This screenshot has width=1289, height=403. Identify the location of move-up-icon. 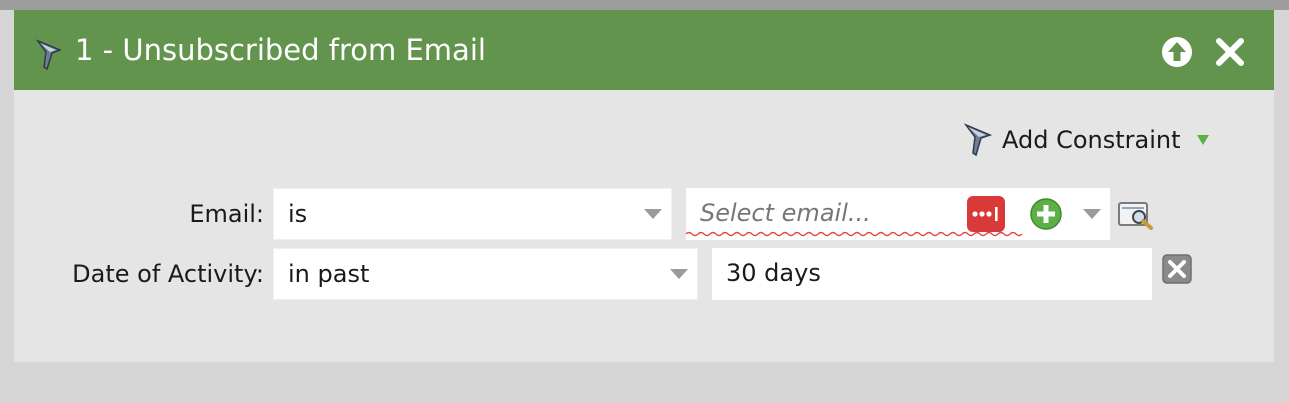
(1177, 52).